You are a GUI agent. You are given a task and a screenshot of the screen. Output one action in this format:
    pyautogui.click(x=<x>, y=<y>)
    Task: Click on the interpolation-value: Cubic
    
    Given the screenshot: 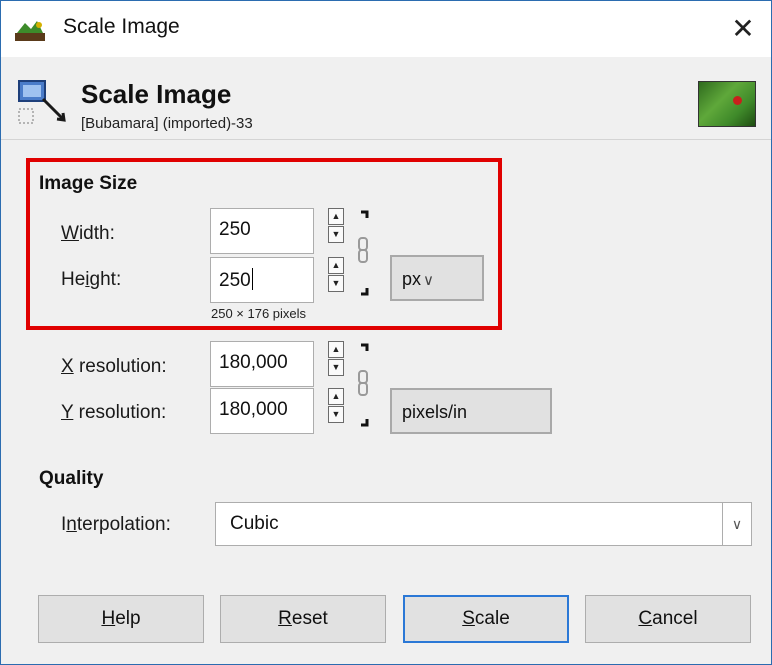 What is the action you would take?
    pyautogui.click(x=254, y=523)
    